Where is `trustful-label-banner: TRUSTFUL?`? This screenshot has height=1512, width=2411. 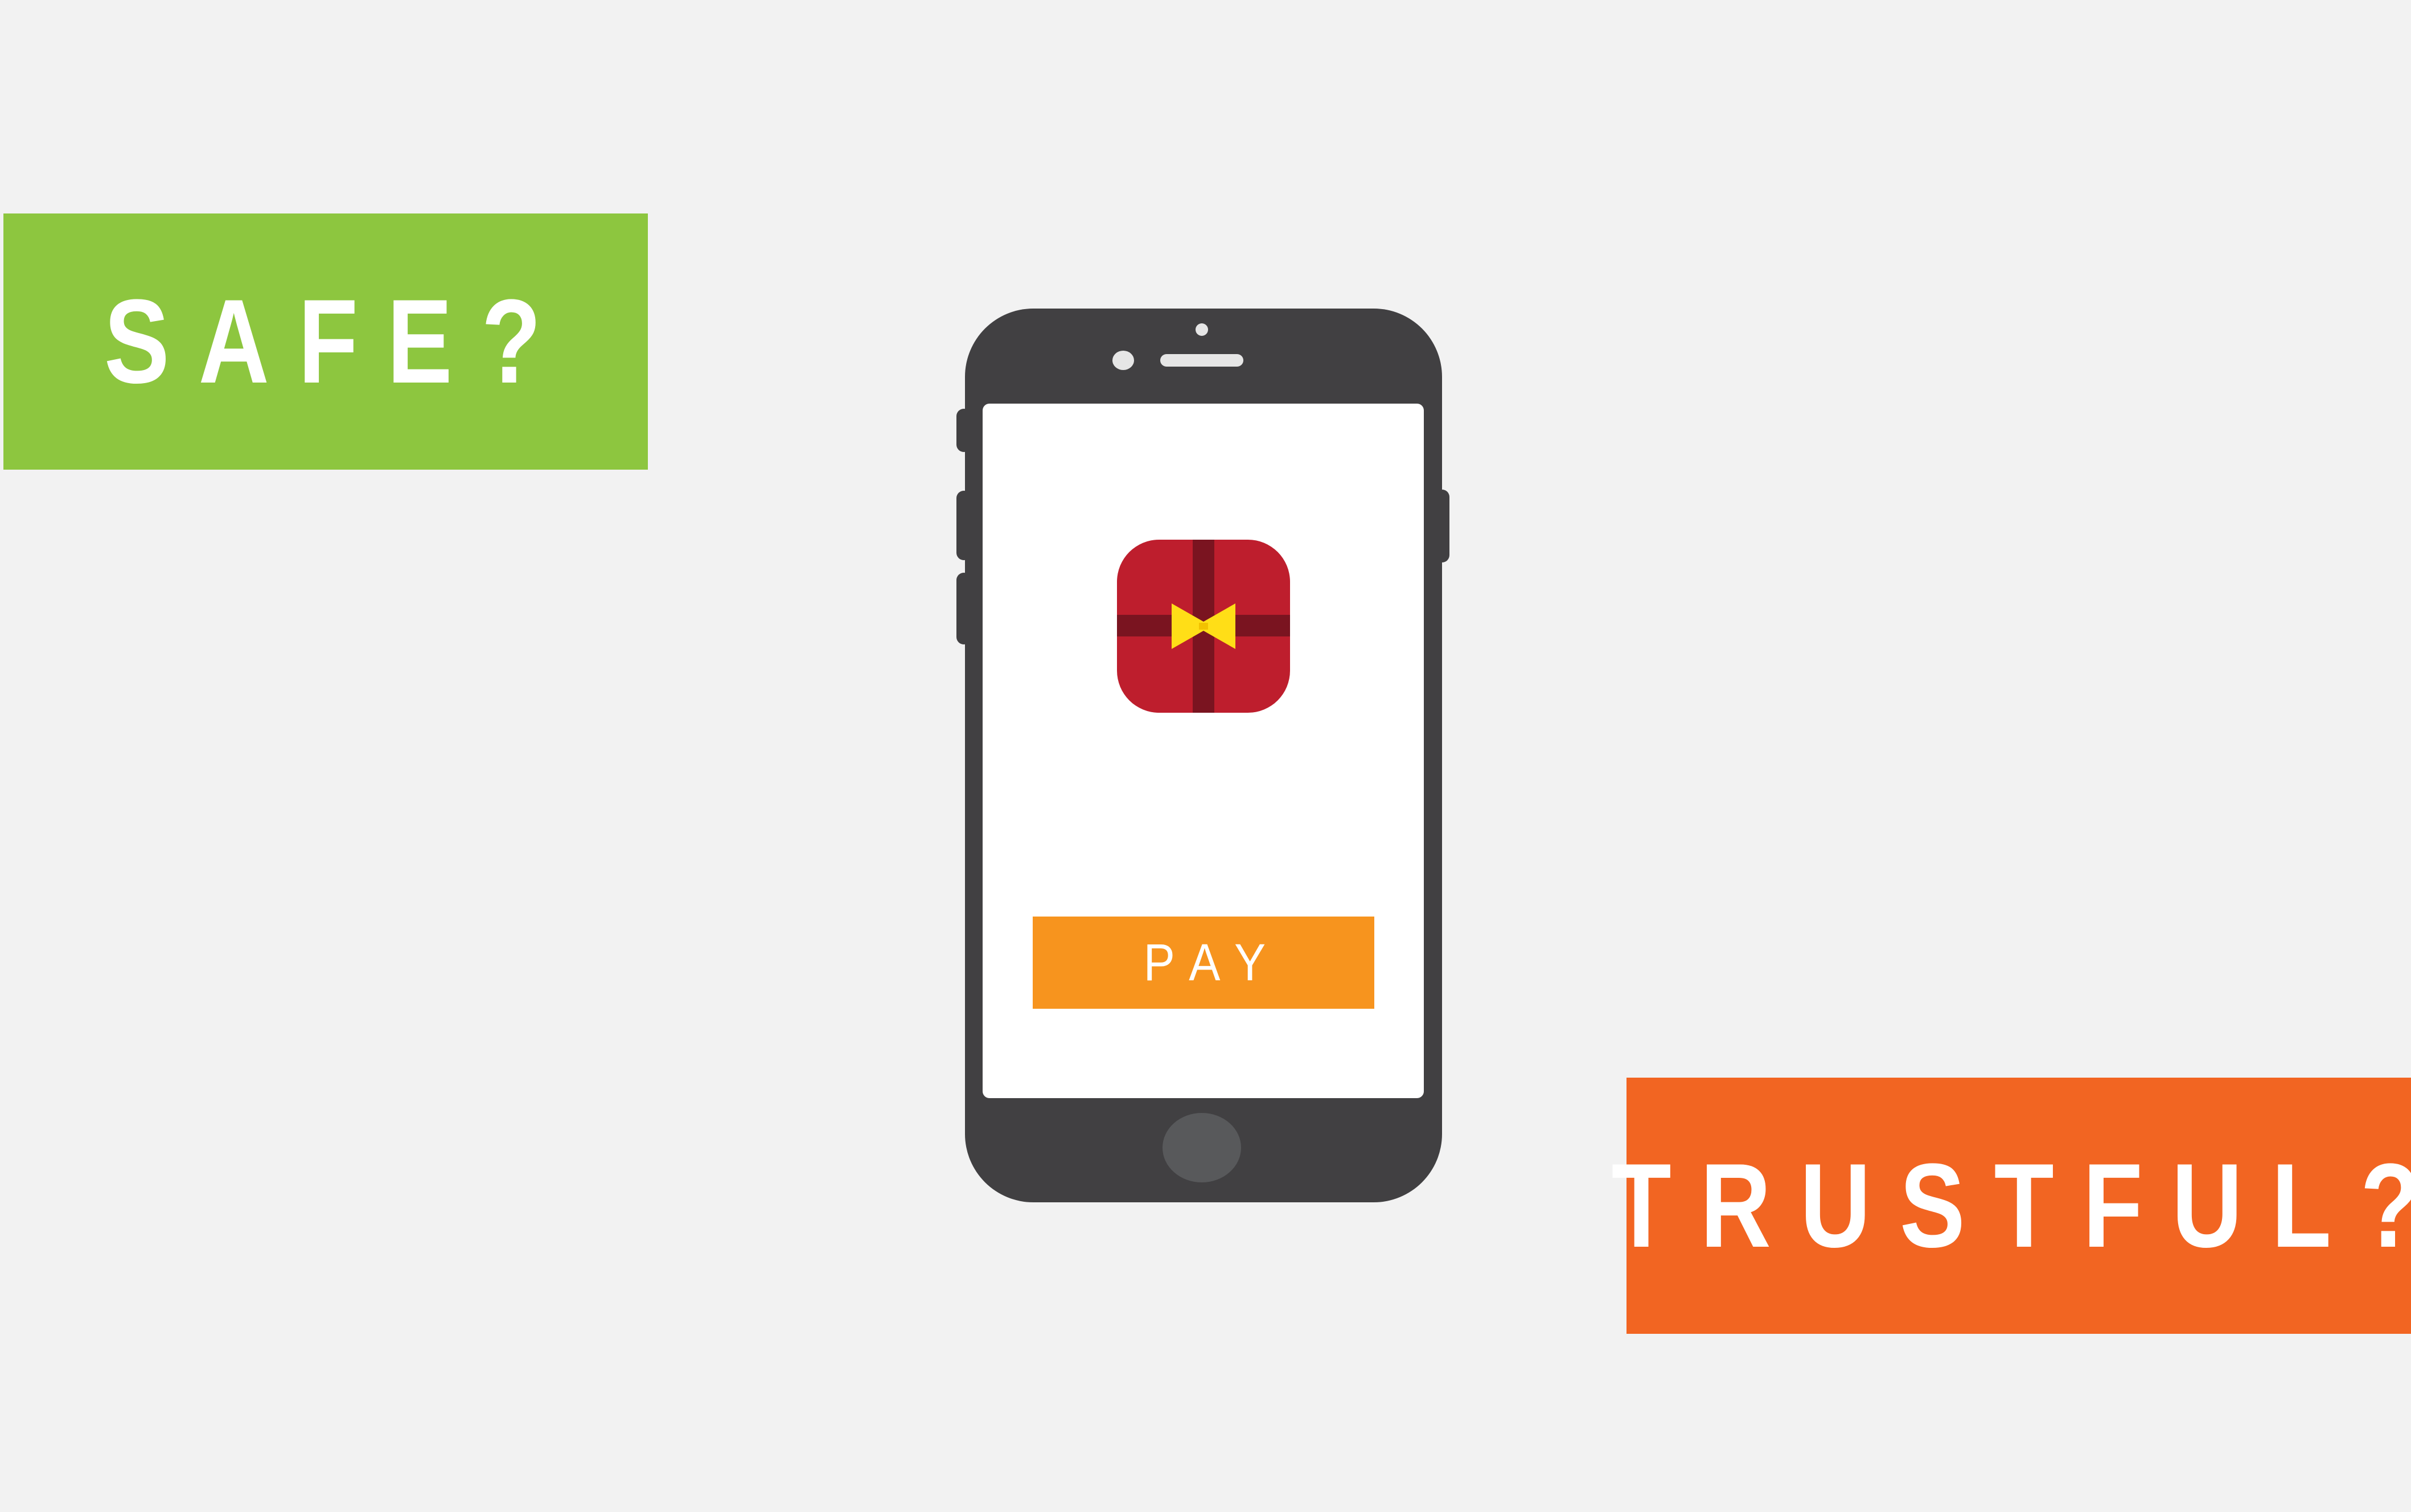 trustful-label-banner: TRUSTFUL? is located at coordinates (2011, 1206).